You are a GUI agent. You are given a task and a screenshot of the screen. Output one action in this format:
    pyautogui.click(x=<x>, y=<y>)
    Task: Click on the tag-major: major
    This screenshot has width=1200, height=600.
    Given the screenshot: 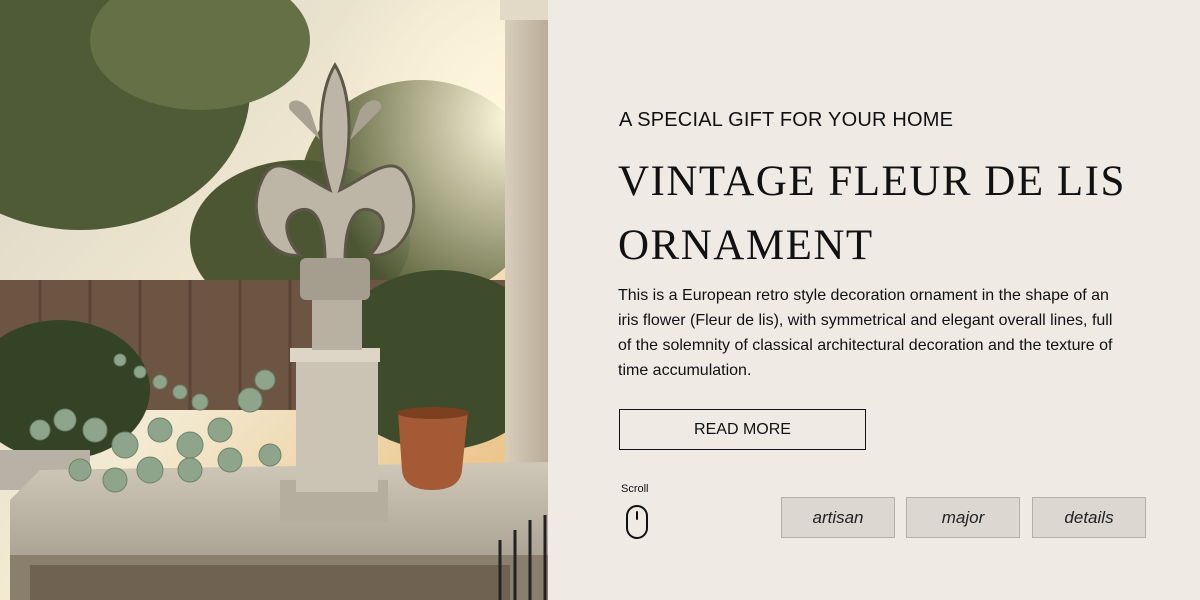 What is the action you would take?
    pyautogui.click(x=963, y=517)
    